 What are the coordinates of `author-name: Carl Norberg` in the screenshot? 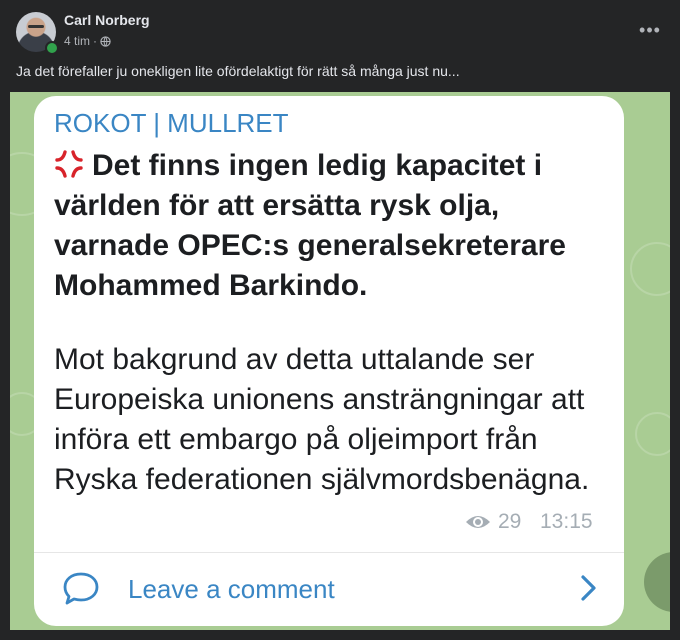 It's located at (107, 20).